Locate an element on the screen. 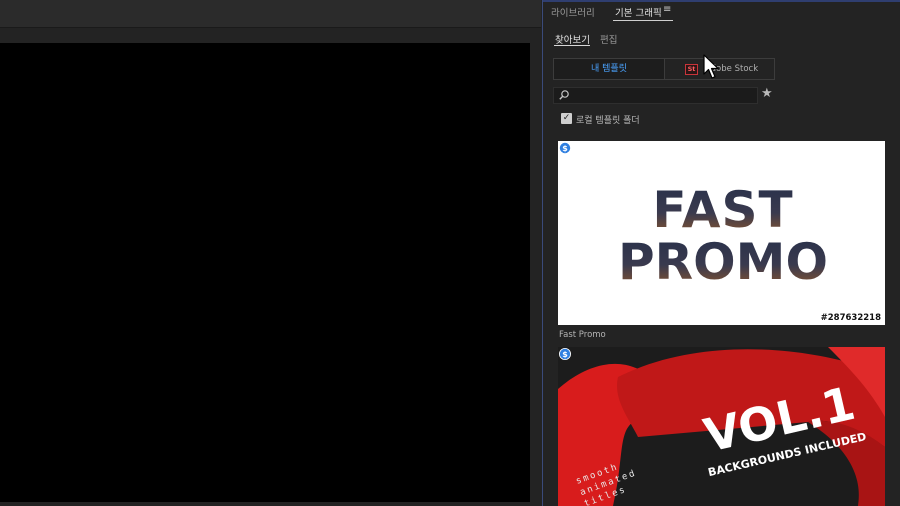  fast-promo-line-2: PROMO is located at coordinates (723, 262).